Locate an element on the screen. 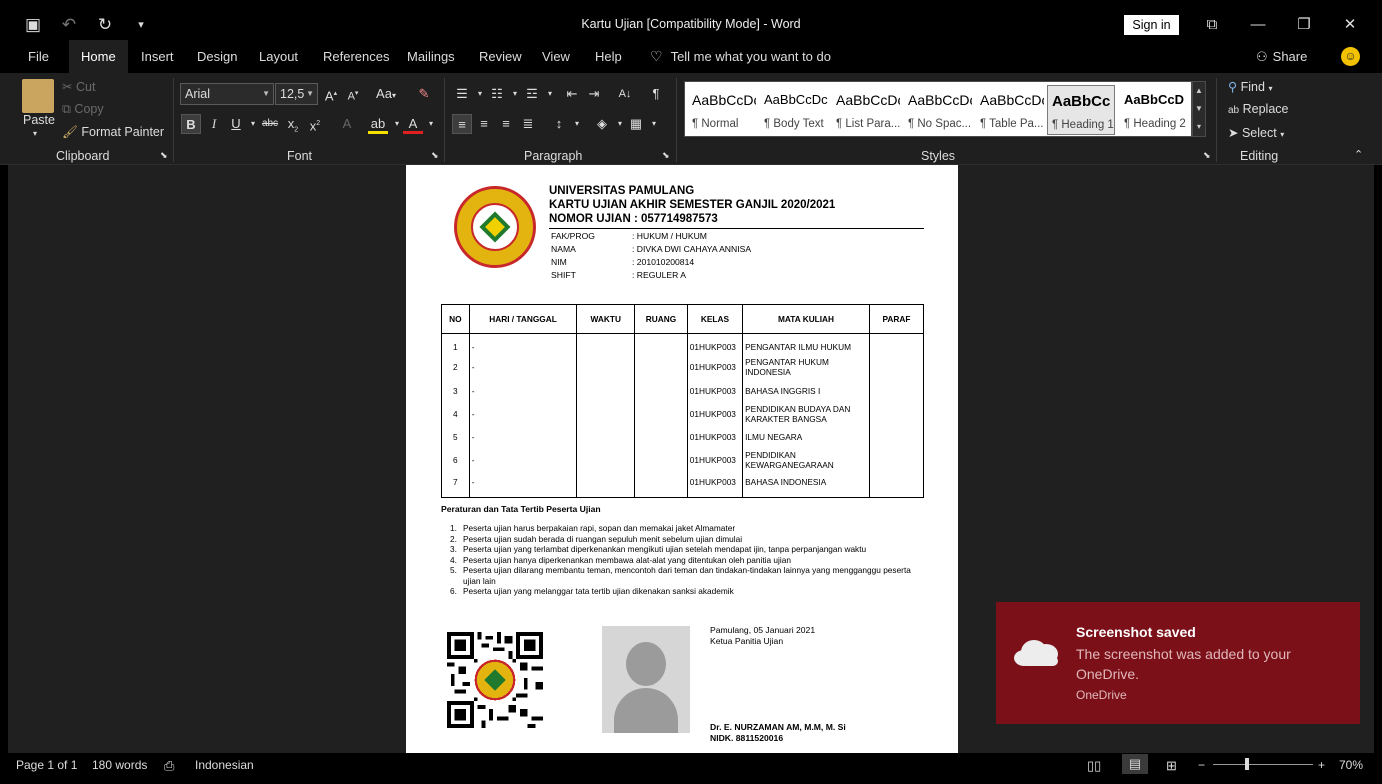  paste-dropdown-icon: ▾ is located at coordinates (35, 133).